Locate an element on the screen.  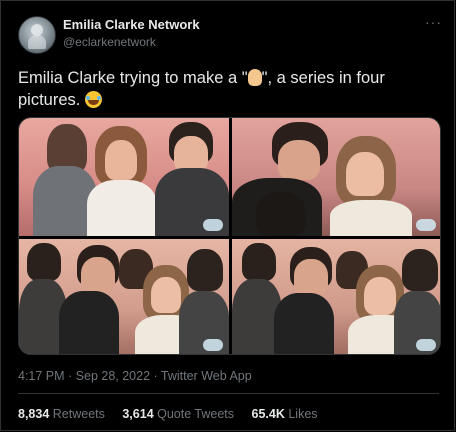
laughing-tears-emoji-icon is located at coordinates (93, 99).